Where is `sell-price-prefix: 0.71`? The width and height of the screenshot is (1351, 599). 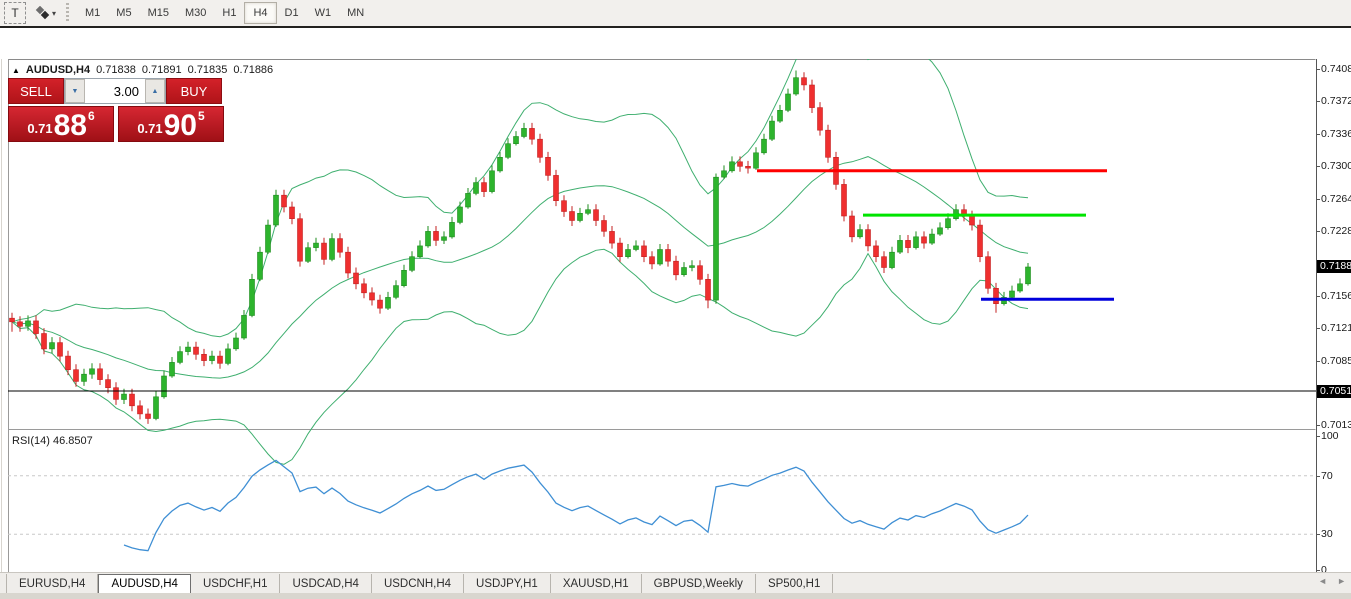
sell-price-prefix: 0.71 is located at coordinates (40, 128).